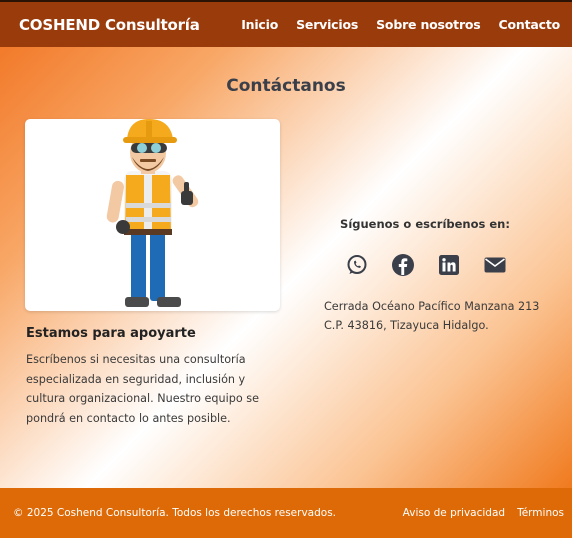  Describe the element at coordinates (540, 513) in the screenshot. I see `footer-link-terminos: Términos` at that location.